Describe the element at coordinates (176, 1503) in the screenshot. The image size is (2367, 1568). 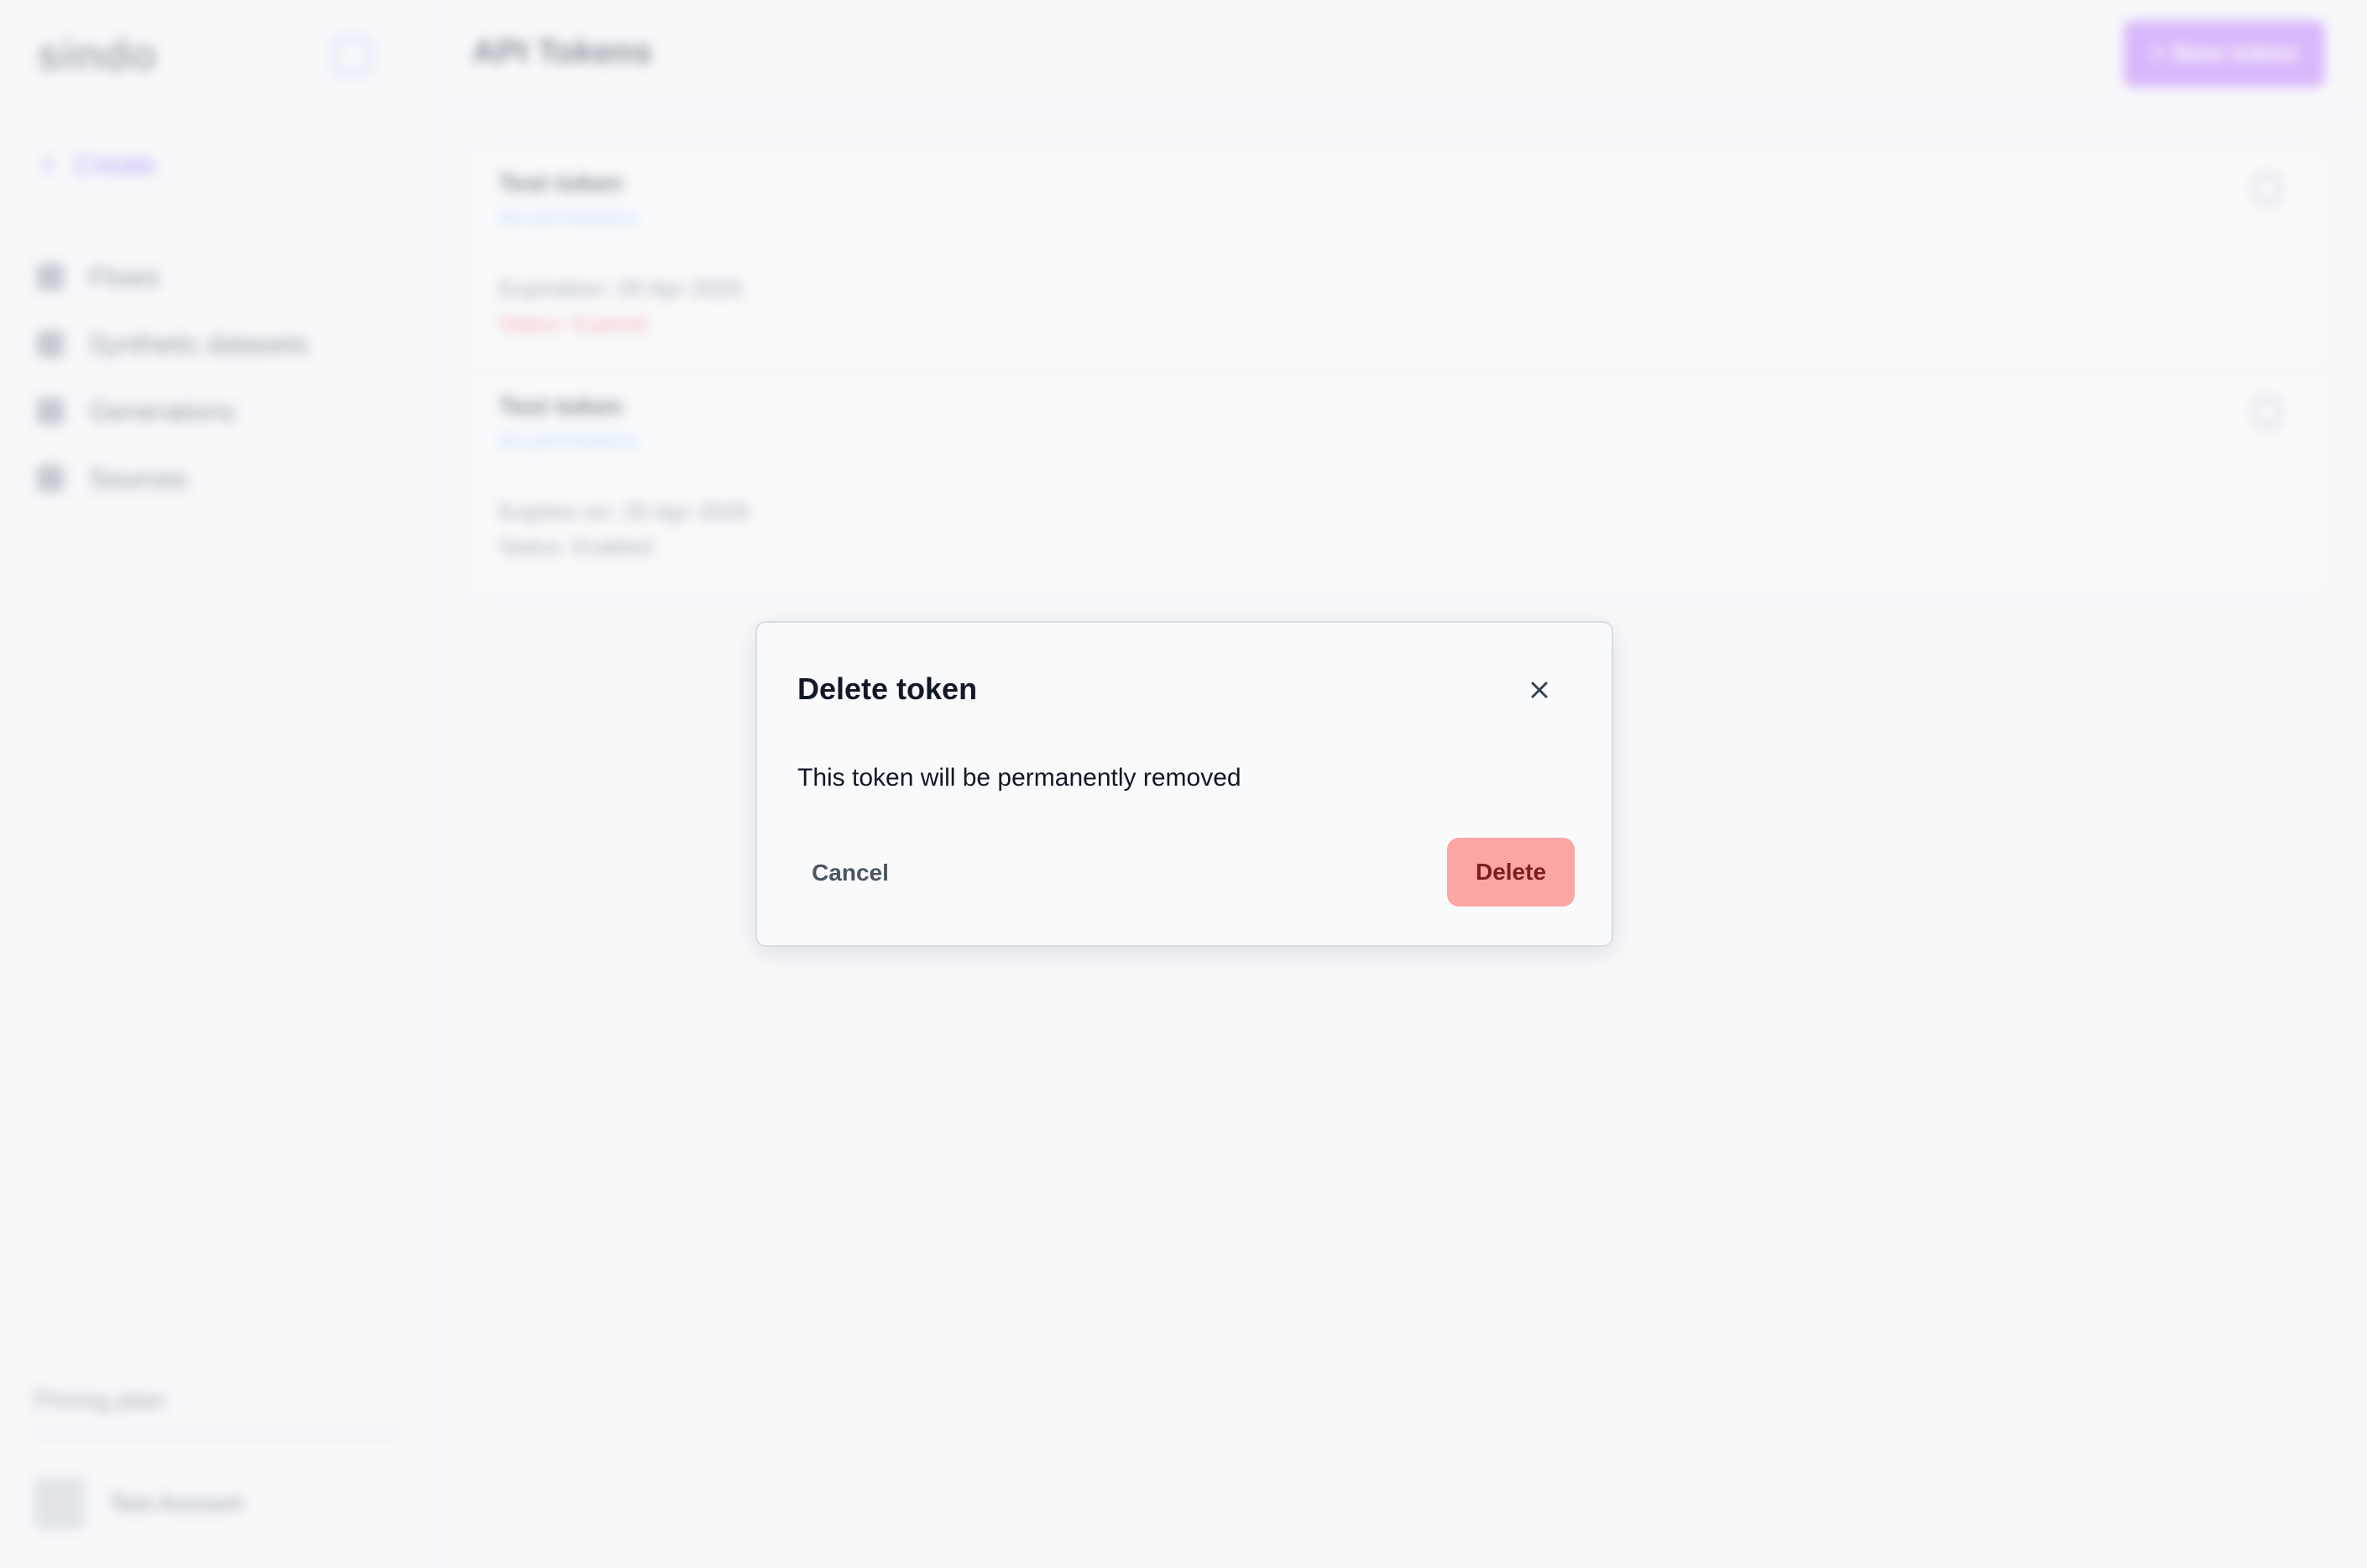
I see `user-name: Test Account` at that location.